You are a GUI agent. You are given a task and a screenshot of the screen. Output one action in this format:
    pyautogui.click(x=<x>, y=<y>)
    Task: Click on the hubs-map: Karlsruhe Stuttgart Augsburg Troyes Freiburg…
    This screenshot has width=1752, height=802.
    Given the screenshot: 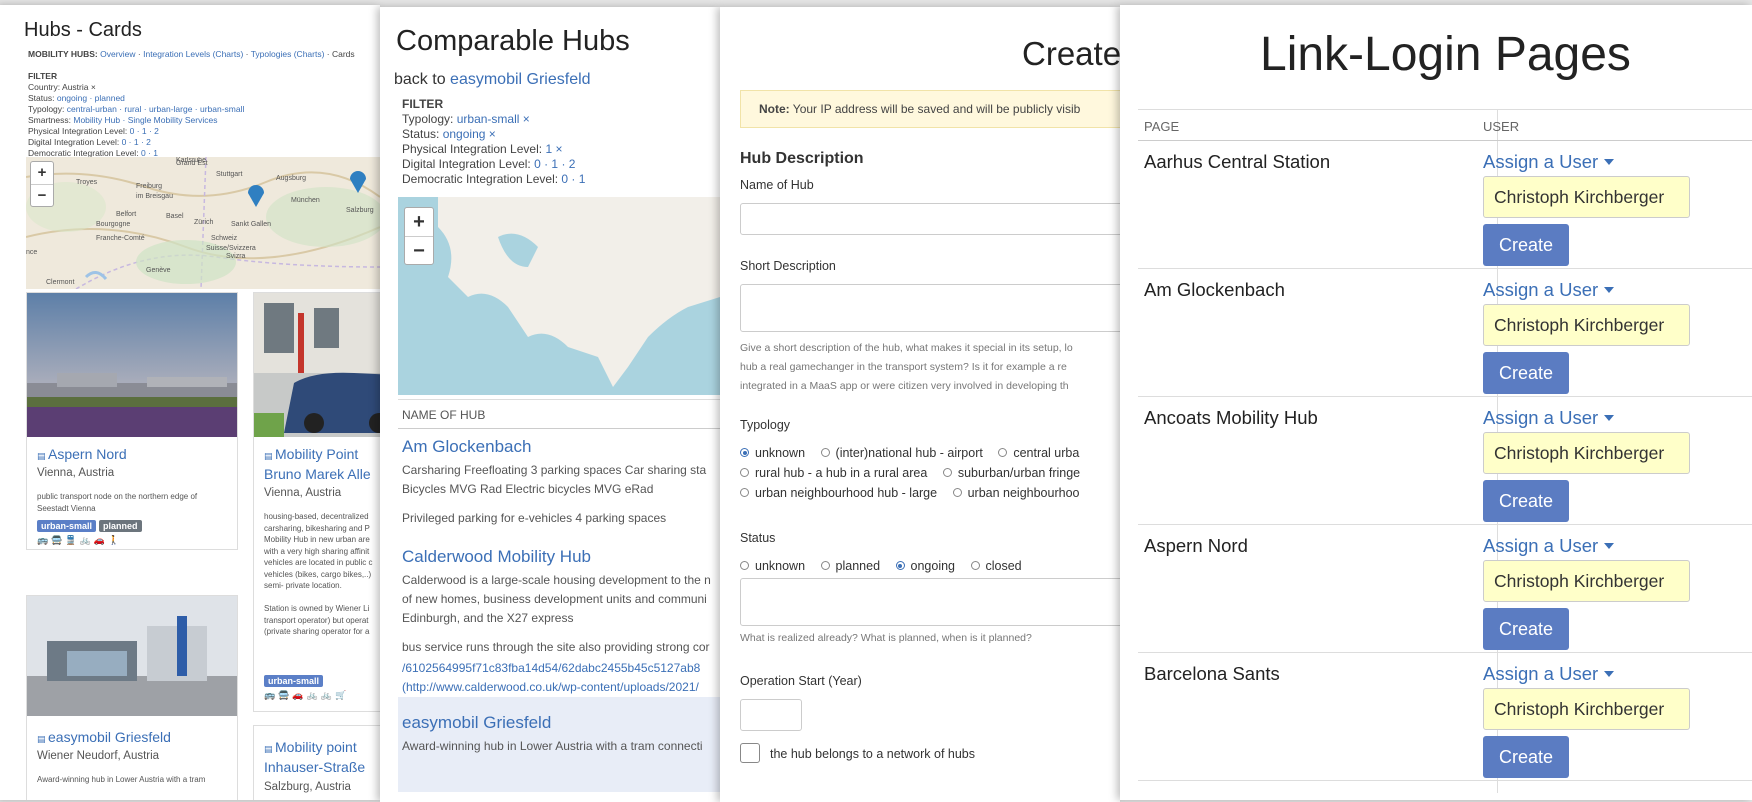 What is the action you would take?
    pyautogui.click(x=203, y=223)
    